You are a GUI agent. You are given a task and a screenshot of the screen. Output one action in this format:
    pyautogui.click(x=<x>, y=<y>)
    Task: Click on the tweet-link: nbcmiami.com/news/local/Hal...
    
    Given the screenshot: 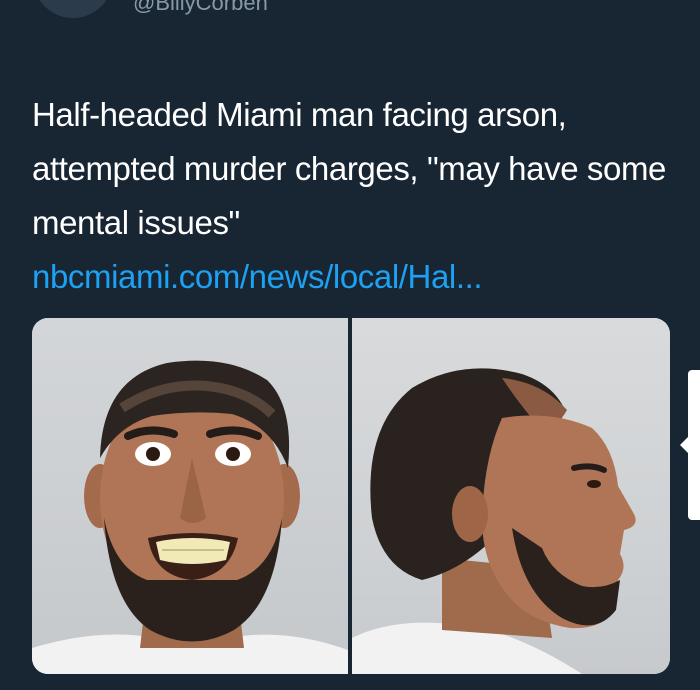 What is the action you would take?
    pyautogui.click(x=257, y=276)
    